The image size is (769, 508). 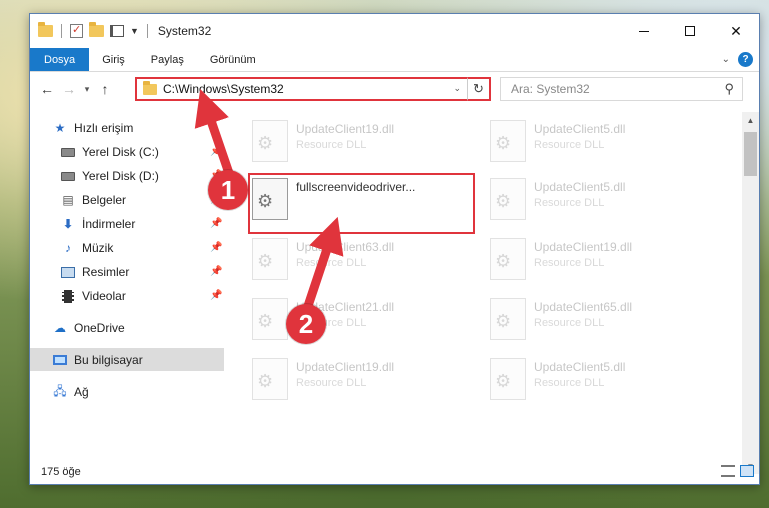 I want to click on file-name: UpdateClient63.dll, so click(x=345, y=247).